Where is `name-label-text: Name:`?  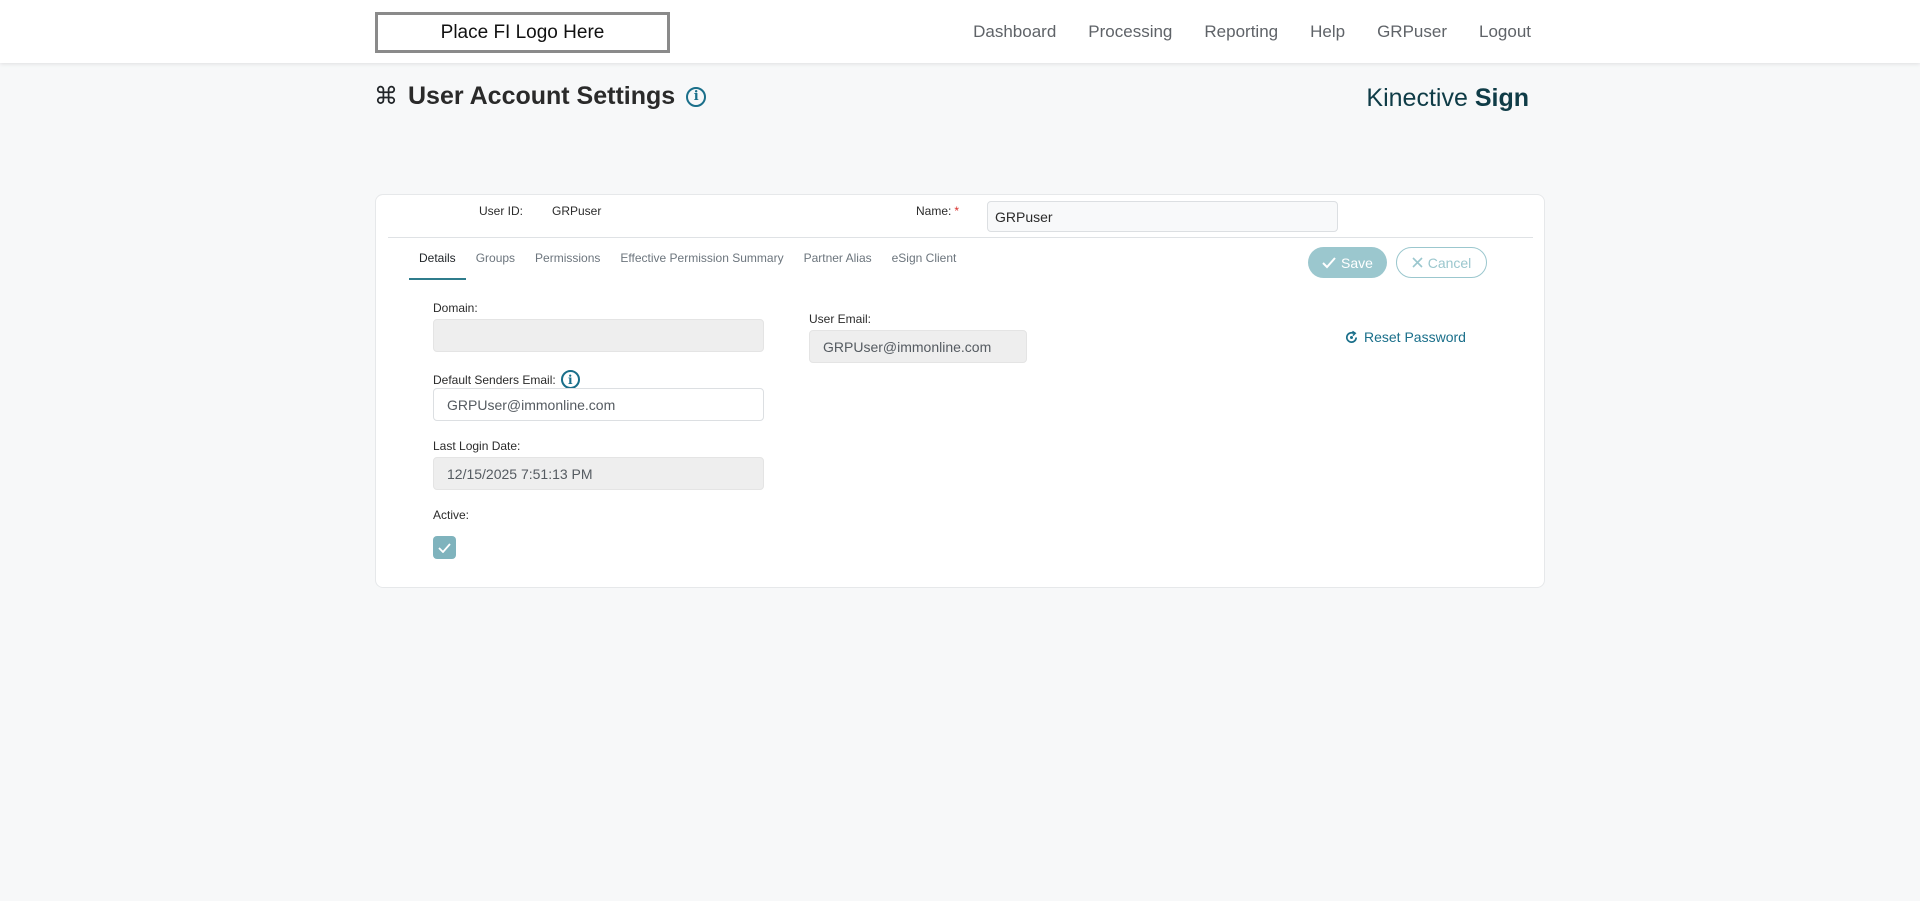 name-label-text: Name: is located at coordinates (934, 211).